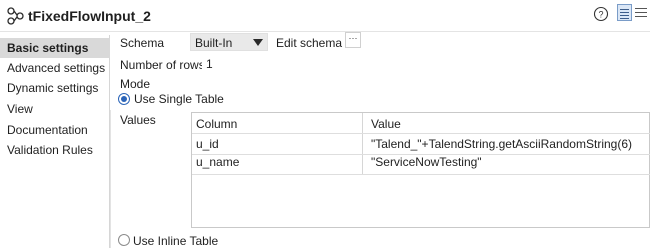  What do you see at coordinates (55, 48) in the screenshot?
I see `sidebar-item-basic-settings: Basic settings` at bounding box center [55, 48].